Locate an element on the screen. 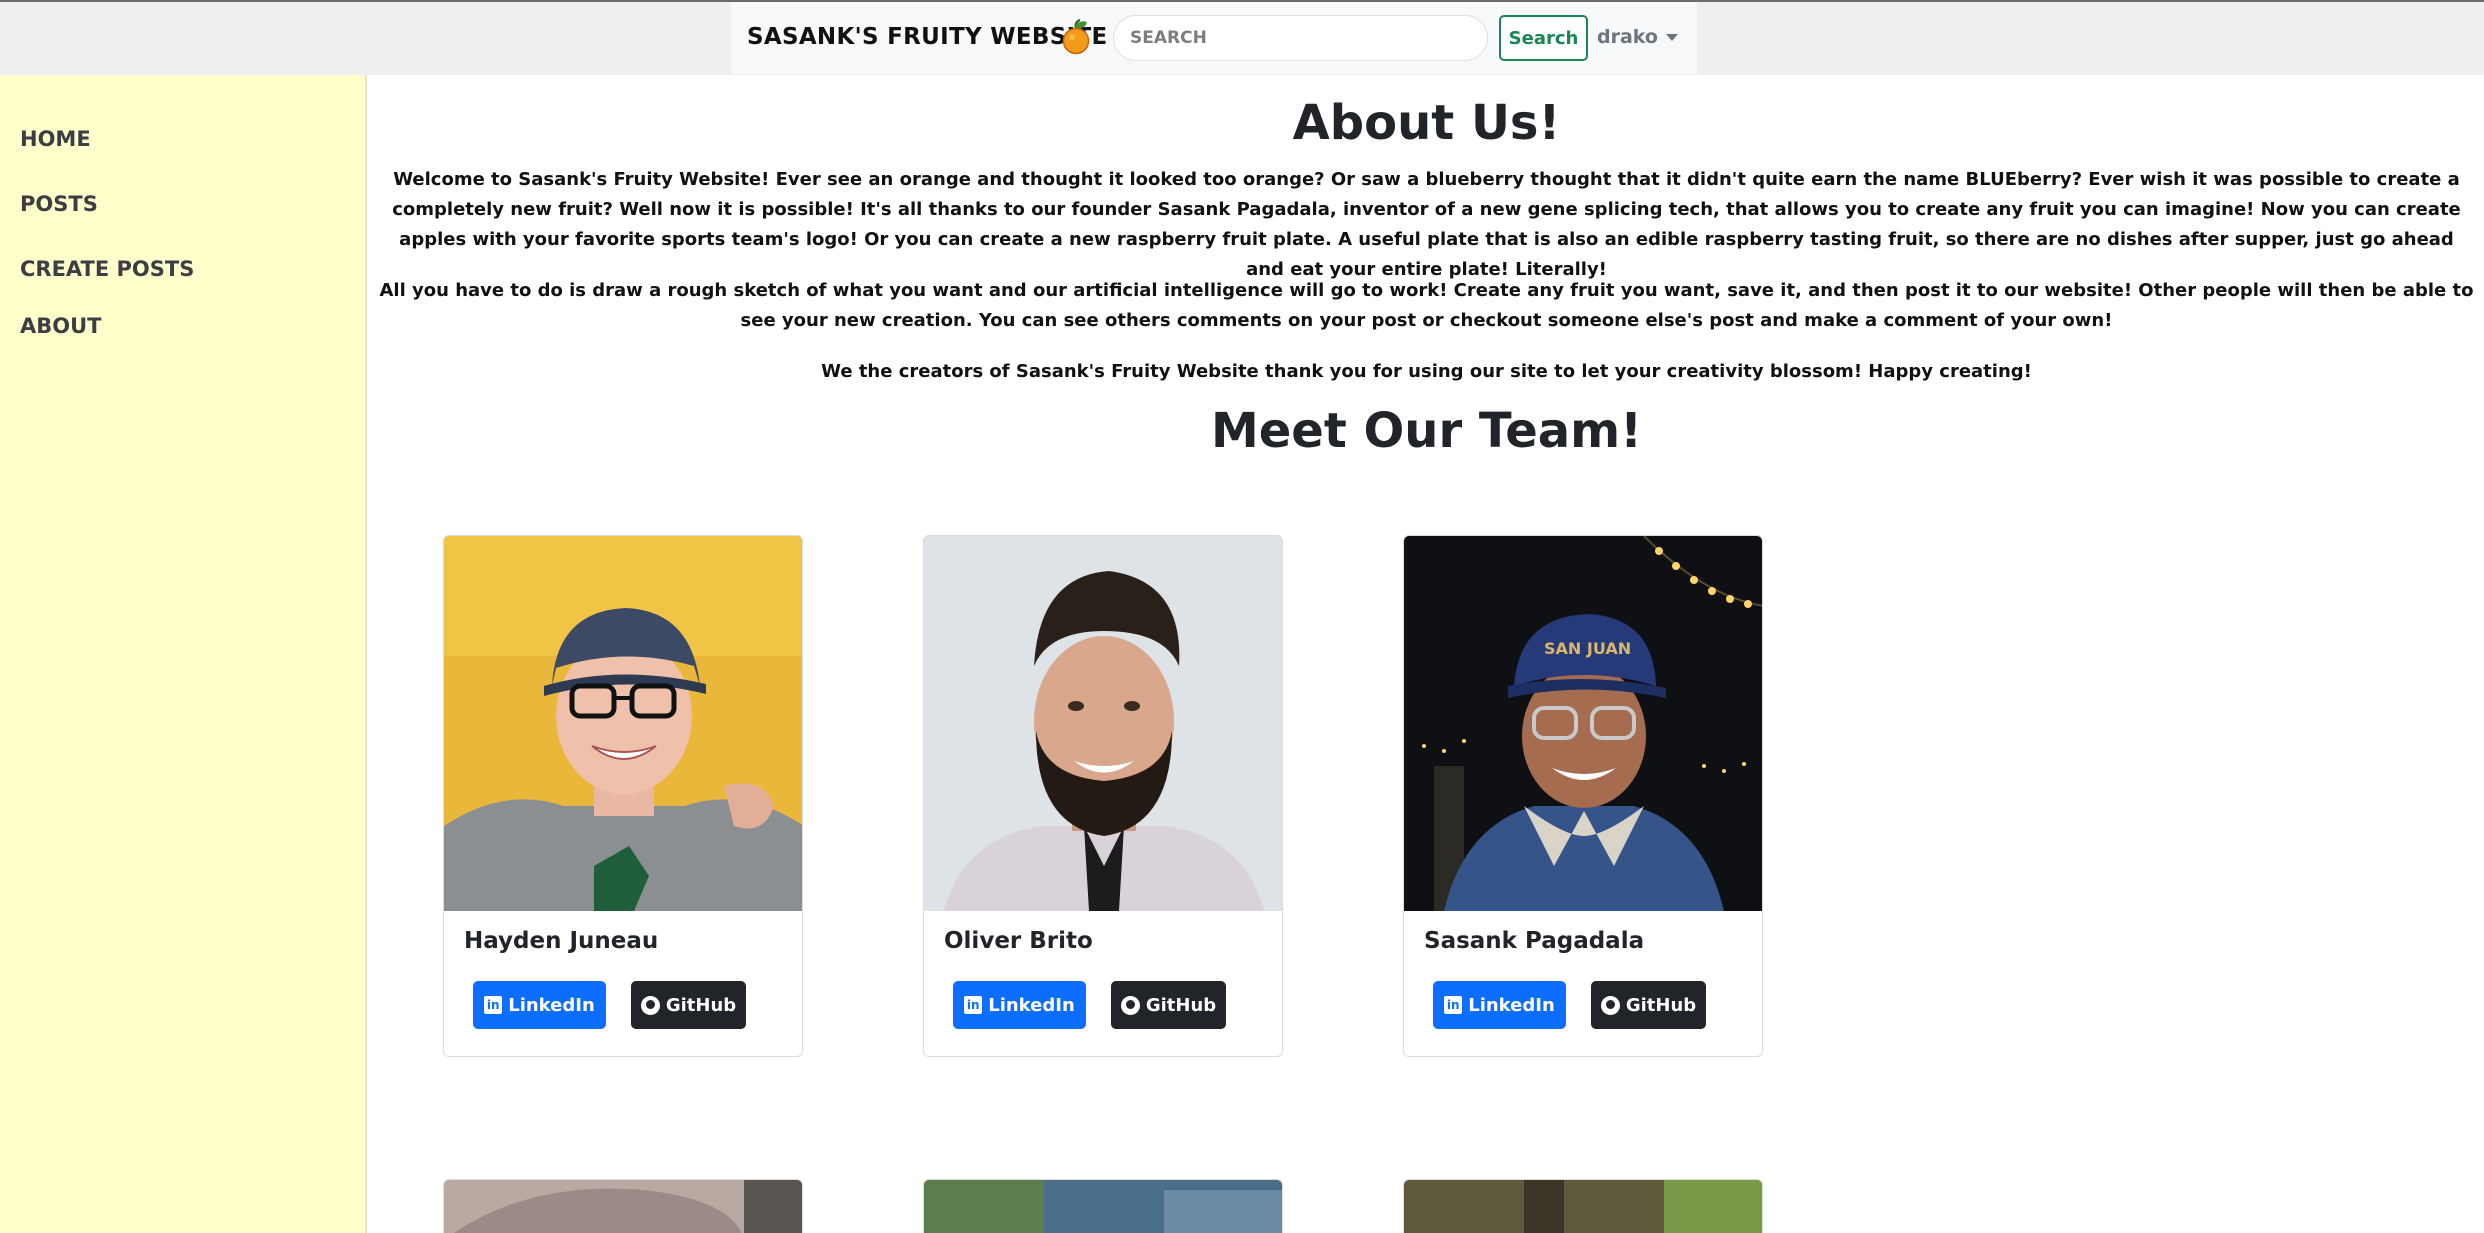 The image size is (2484, 1233). svg-text: SAN JUAN is located at coordinates (1587, 648).